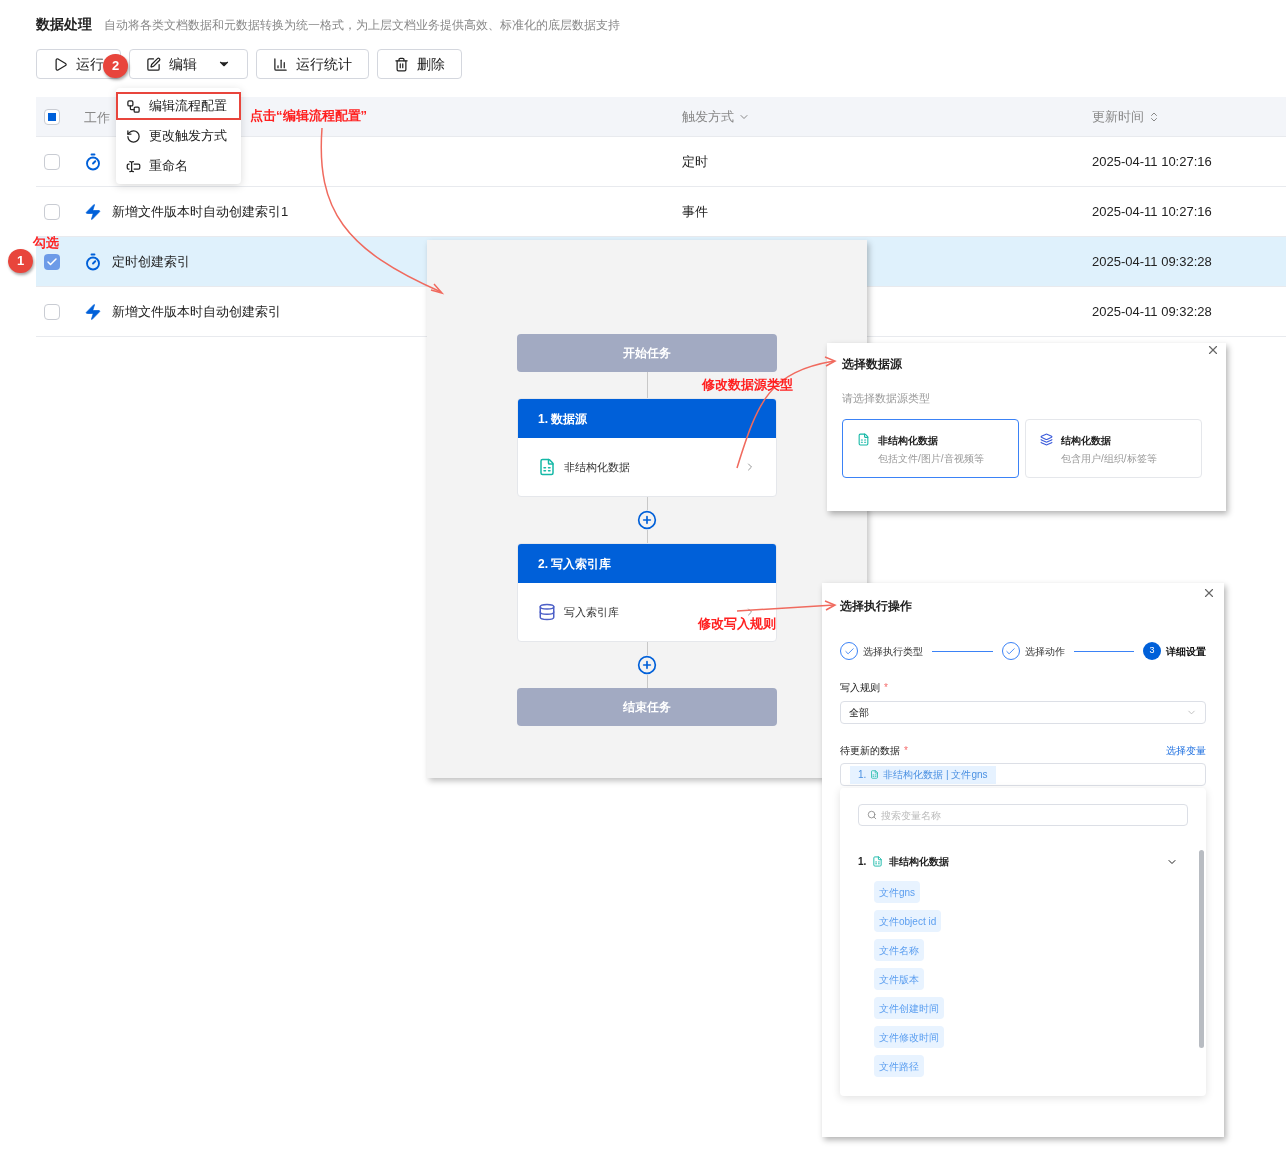 The width and height of the screenshot is (1286, 1154). I want to click on annotation-note: 点击“编辑流程配置”, so click(308, 116).